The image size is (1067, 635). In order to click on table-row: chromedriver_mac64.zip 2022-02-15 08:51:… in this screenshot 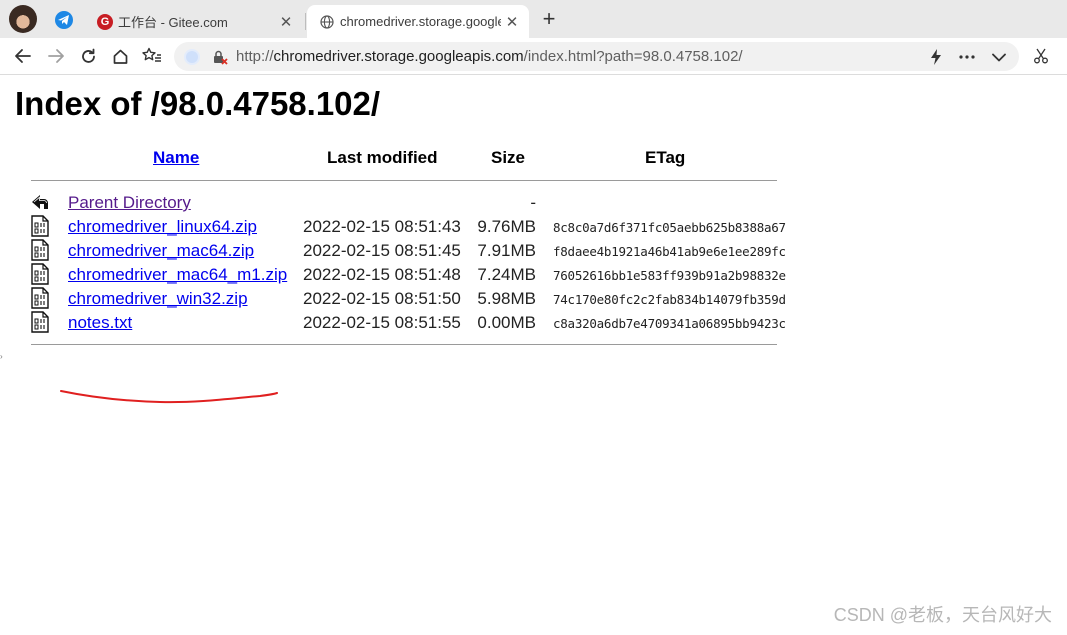, I will do `click(400, 251)`.